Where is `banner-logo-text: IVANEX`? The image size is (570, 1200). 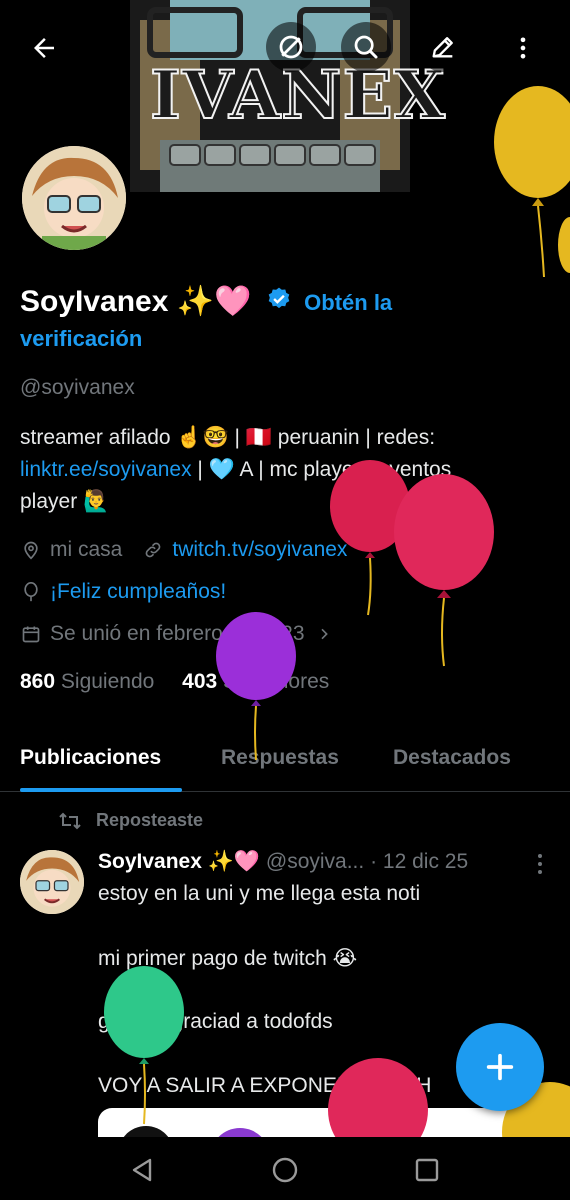 banner-logo-text: IVANEX is located at coordinates (298, 95).